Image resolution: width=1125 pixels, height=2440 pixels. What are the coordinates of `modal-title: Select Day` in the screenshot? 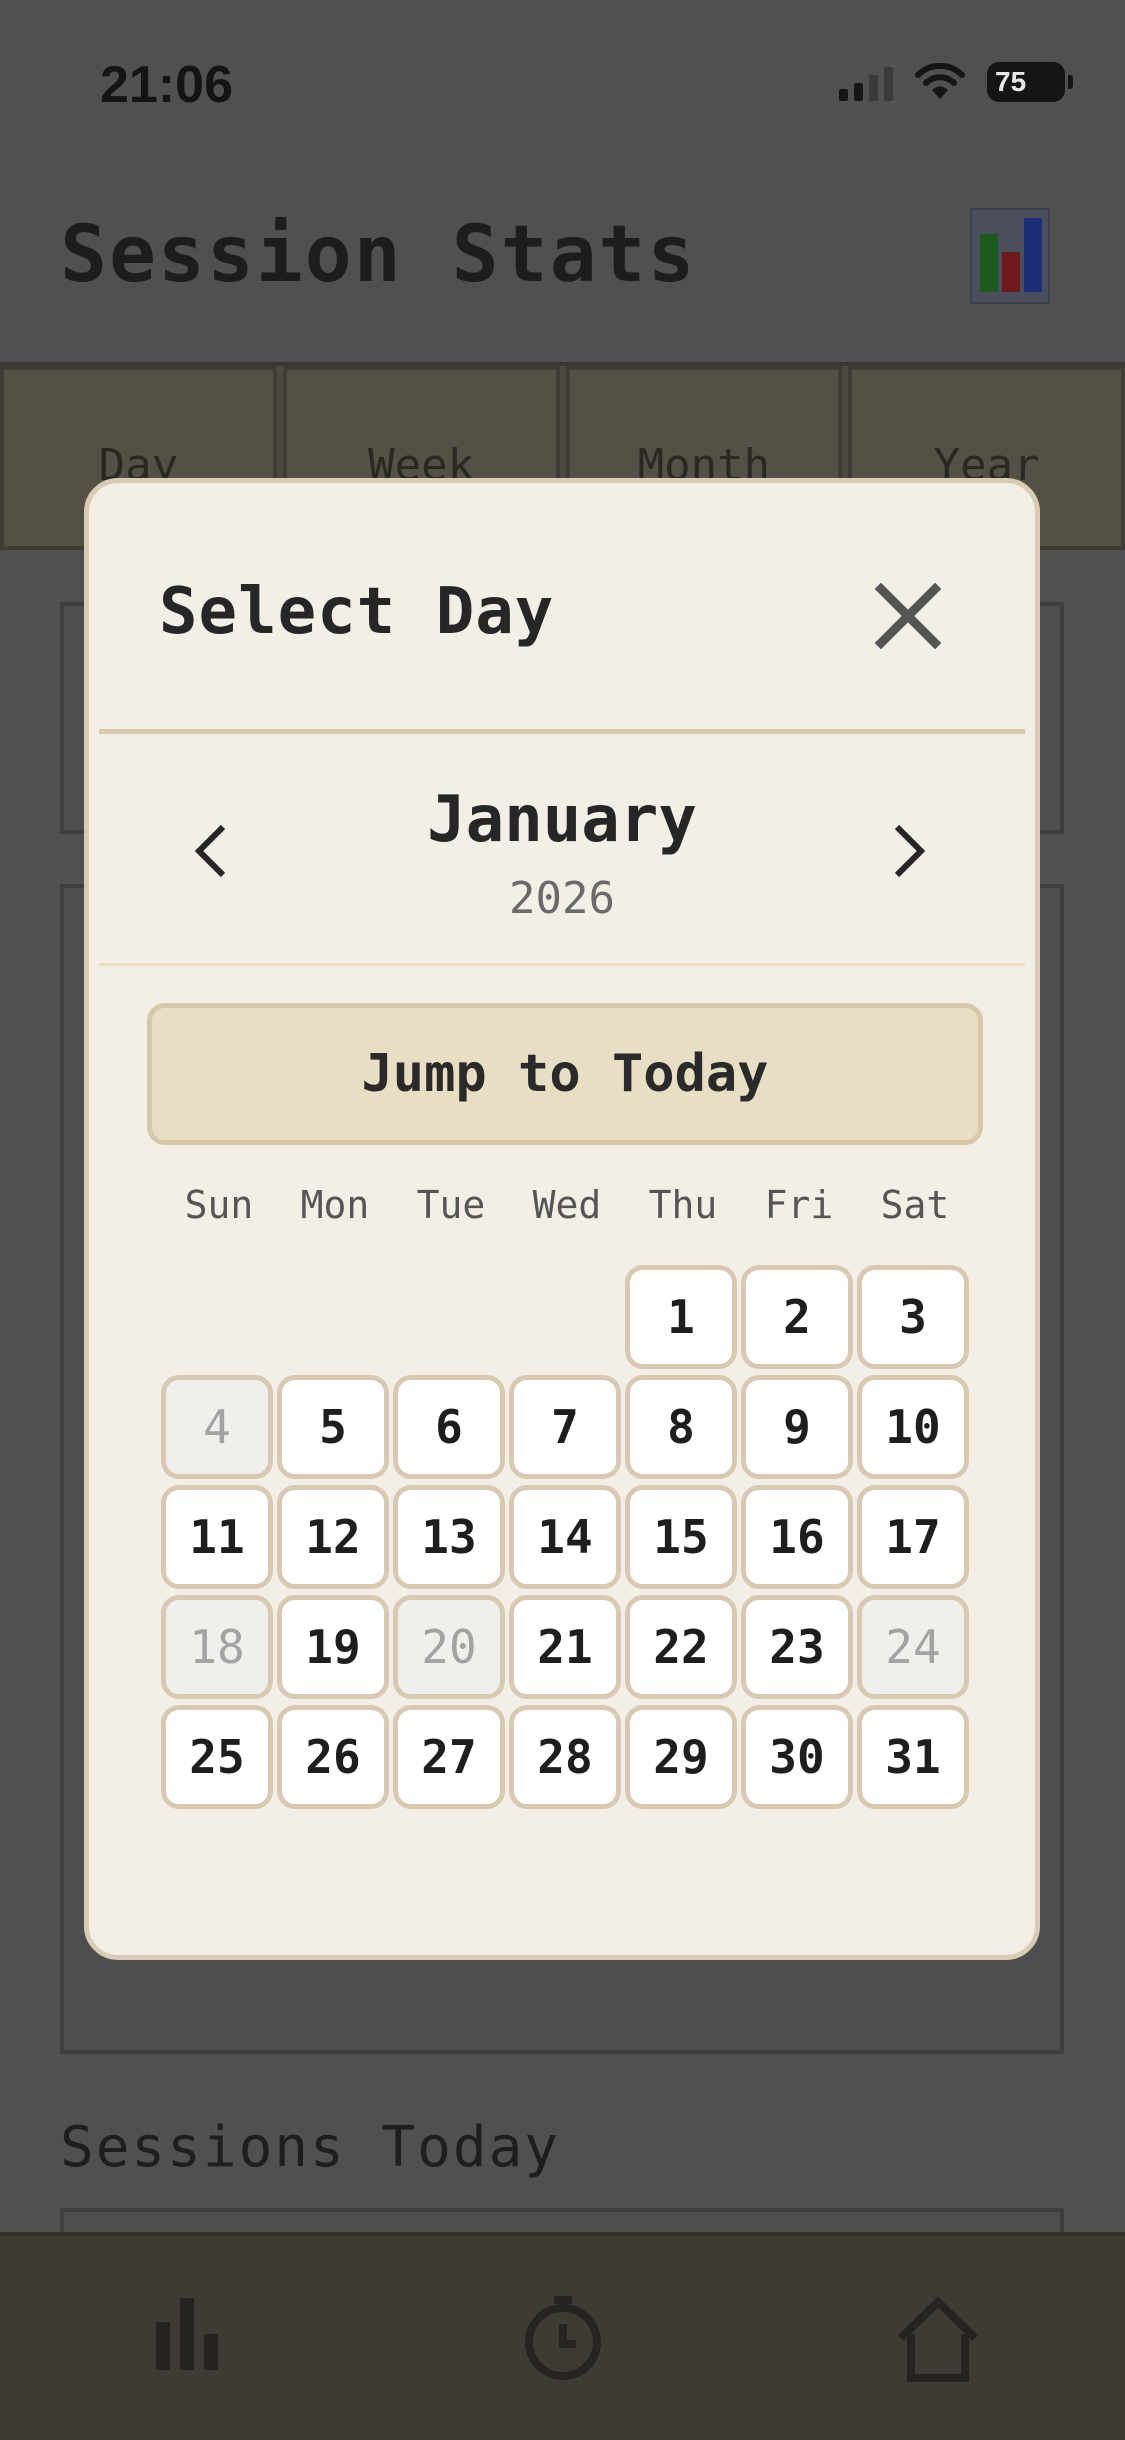 It's located at (357, 612).